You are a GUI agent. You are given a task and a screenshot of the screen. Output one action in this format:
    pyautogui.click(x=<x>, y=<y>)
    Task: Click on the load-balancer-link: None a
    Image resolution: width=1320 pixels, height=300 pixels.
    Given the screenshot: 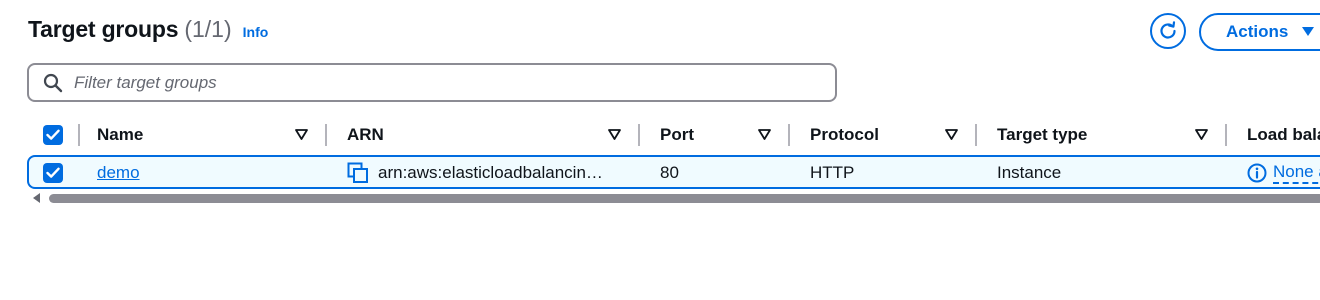 What is the action you would take?
    pyautogui.click(x=1296, y=173)
    